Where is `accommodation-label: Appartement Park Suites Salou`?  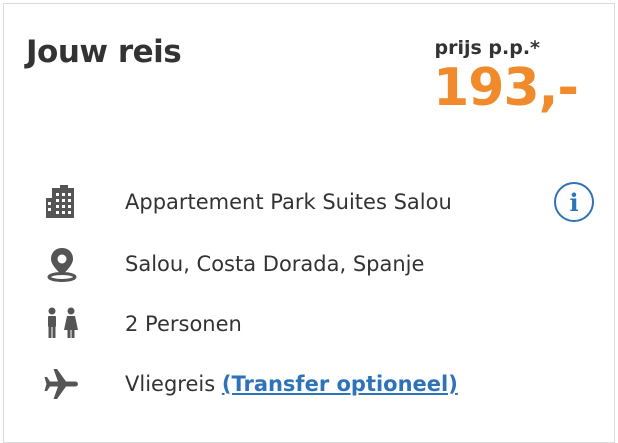 accommodation-label: Appartement Park Suites Salou is located at coordinates (288, 202).